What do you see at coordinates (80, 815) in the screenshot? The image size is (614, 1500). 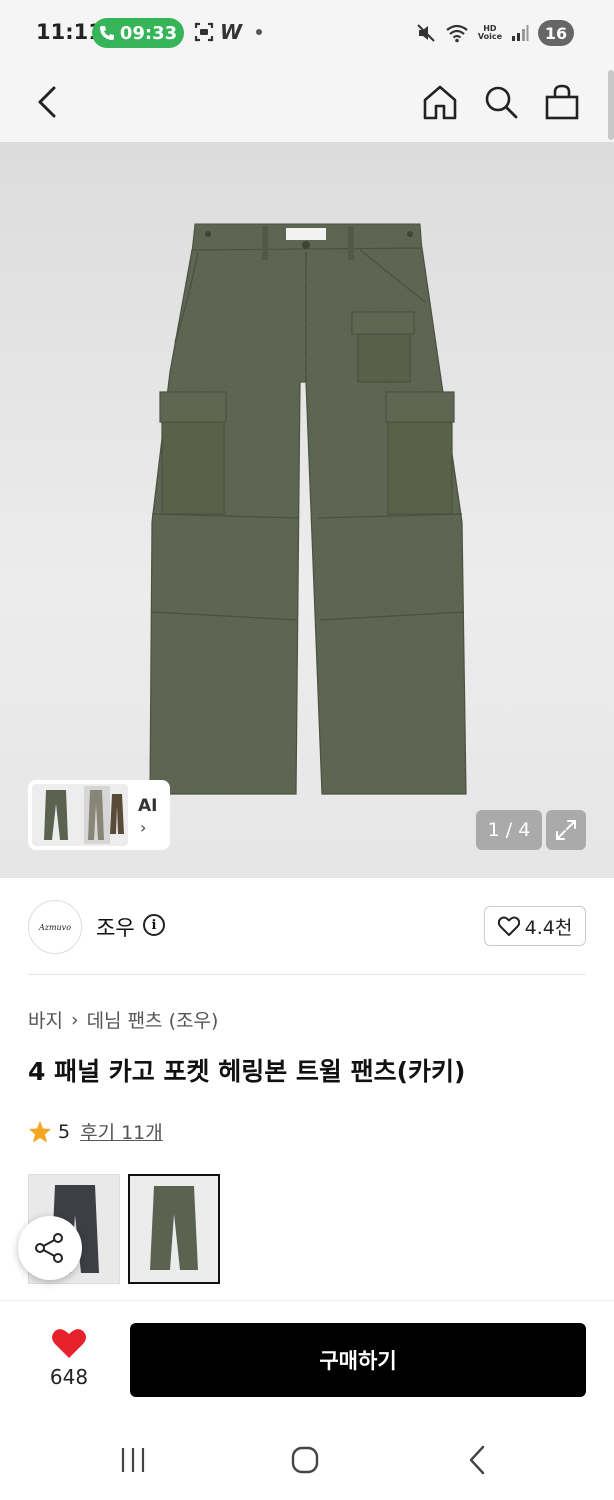 I see `ai-thumbnail` at bounding box center [80, 815].